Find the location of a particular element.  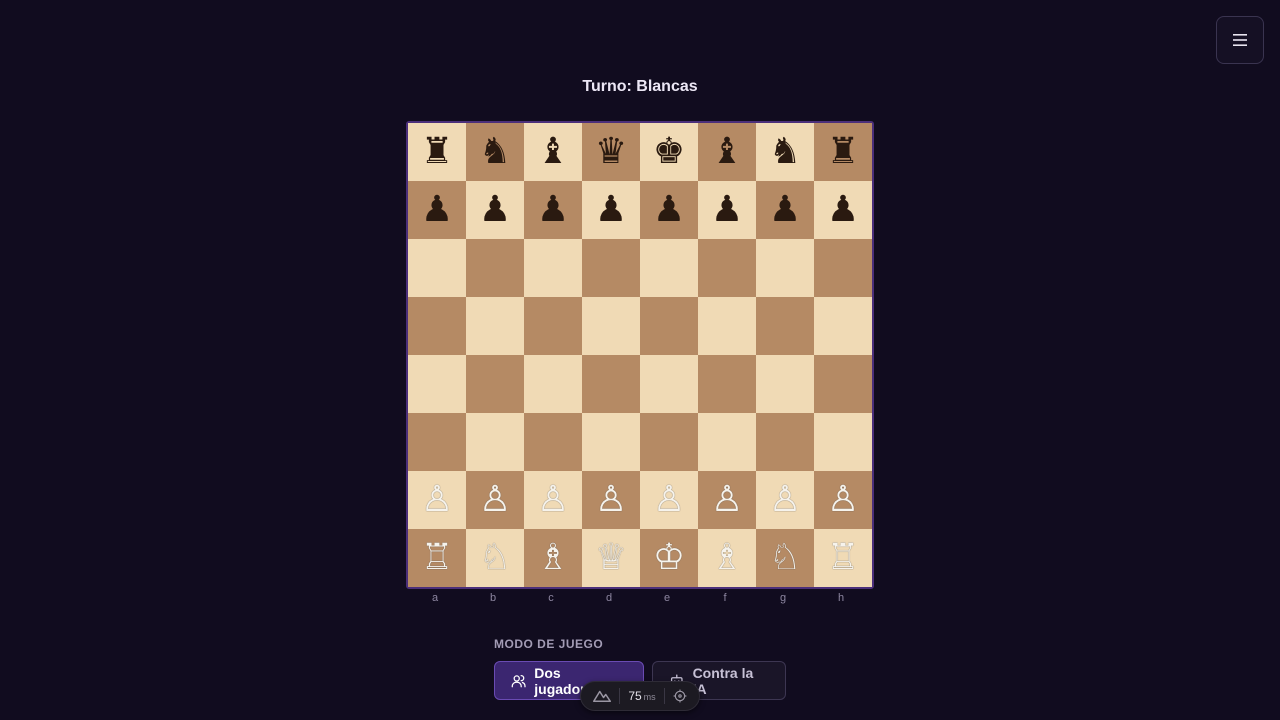

square-h2: ♙ is located at coordinates (843, 500).